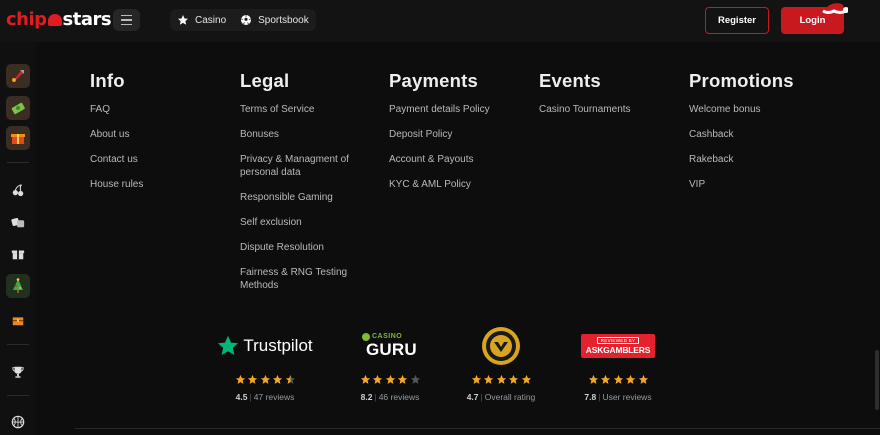  I want to click on sidebar-item-rocket, so click(18, 76).